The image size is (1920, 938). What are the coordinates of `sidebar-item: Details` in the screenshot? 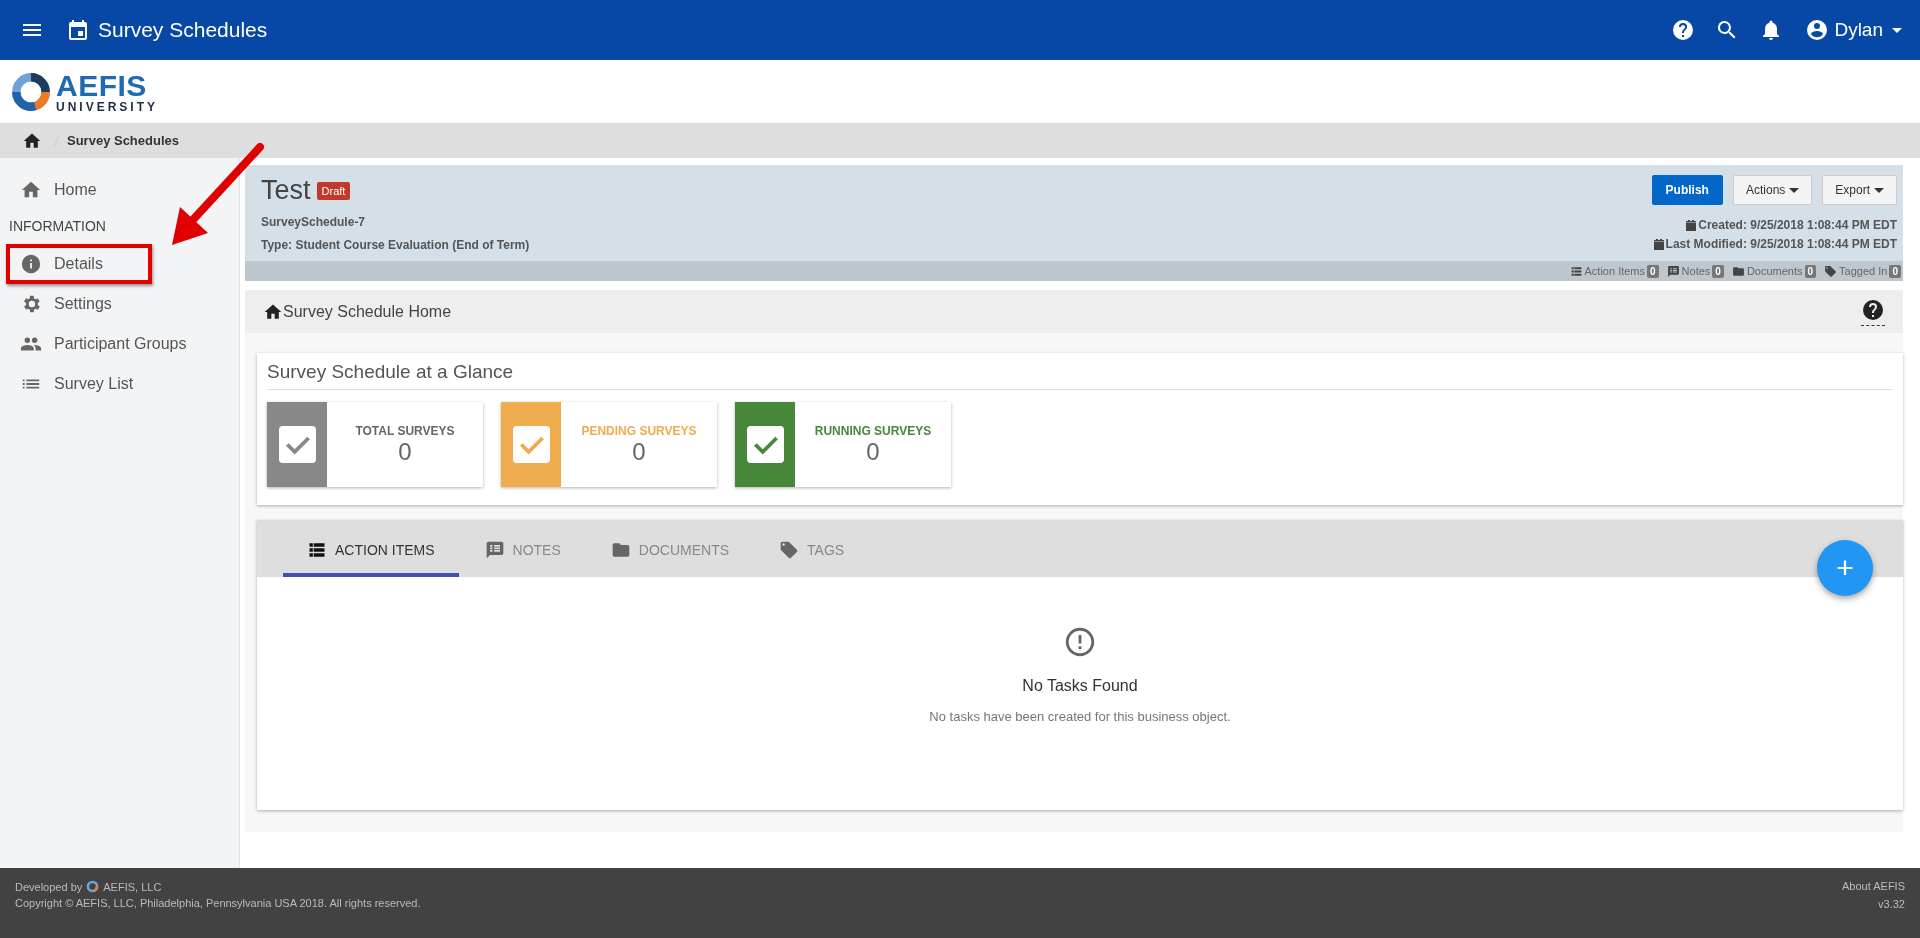 It's located at (79, 264).